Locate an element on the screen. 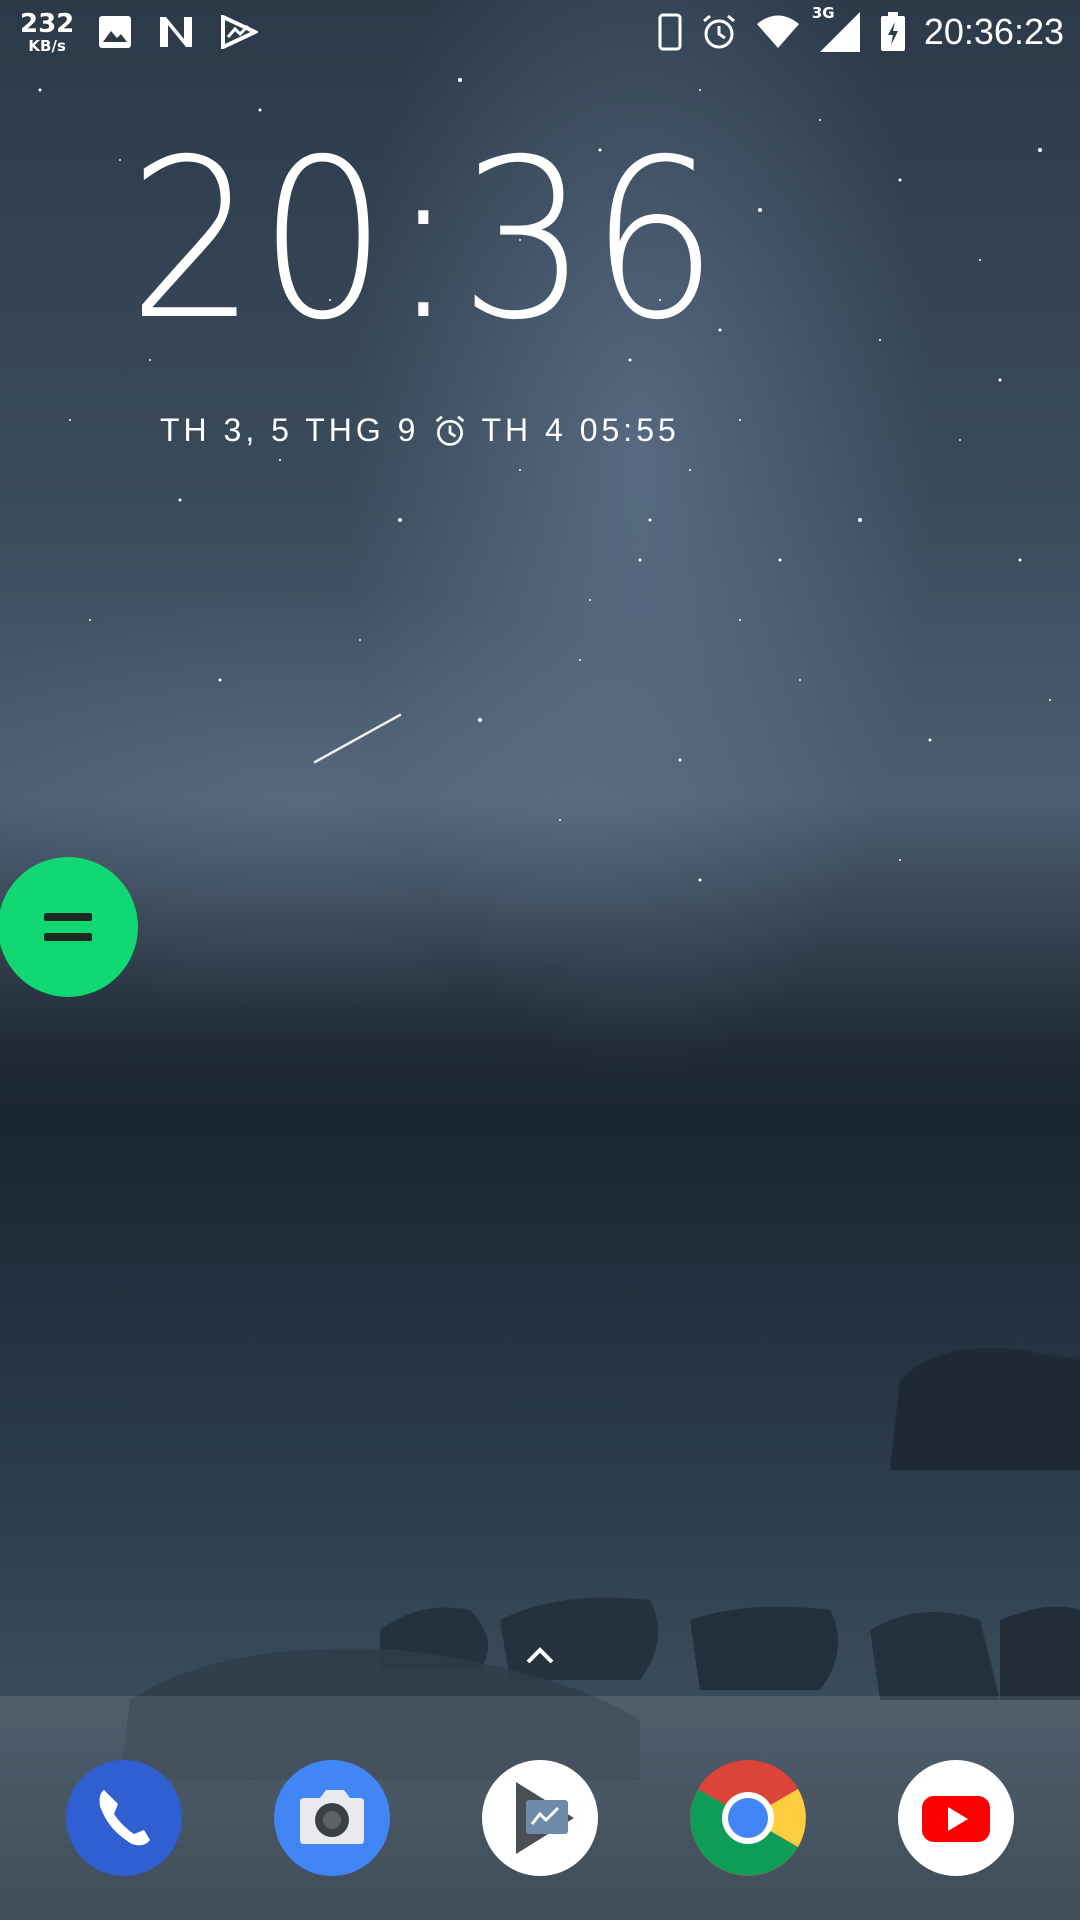 The width and height of the screenshot is (1080, 1920). signal-icon: 3G is located at coordinates (837, 29).